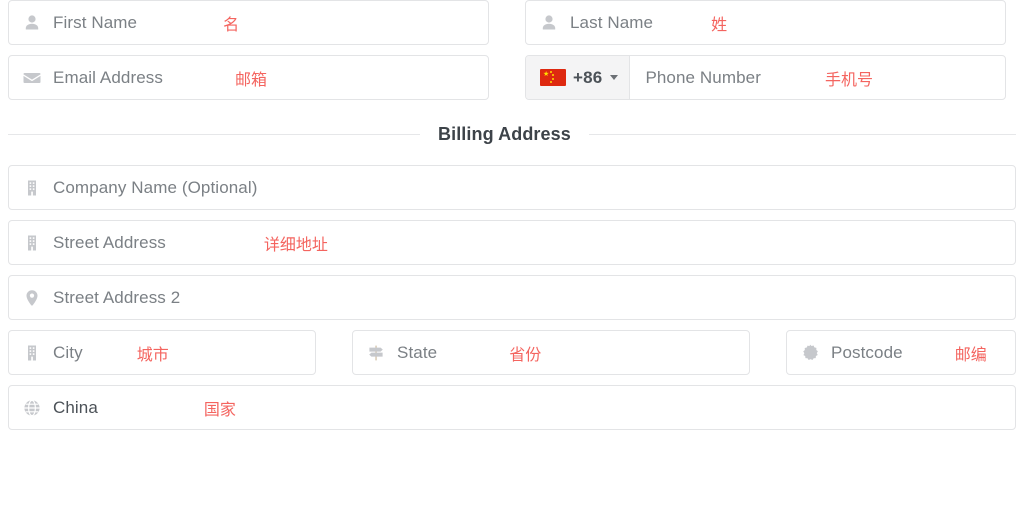 The height and width of the screenshot is (507, 1024). I want to click on postcode-wrapper: Postcode 邮编, so click(901, 352).